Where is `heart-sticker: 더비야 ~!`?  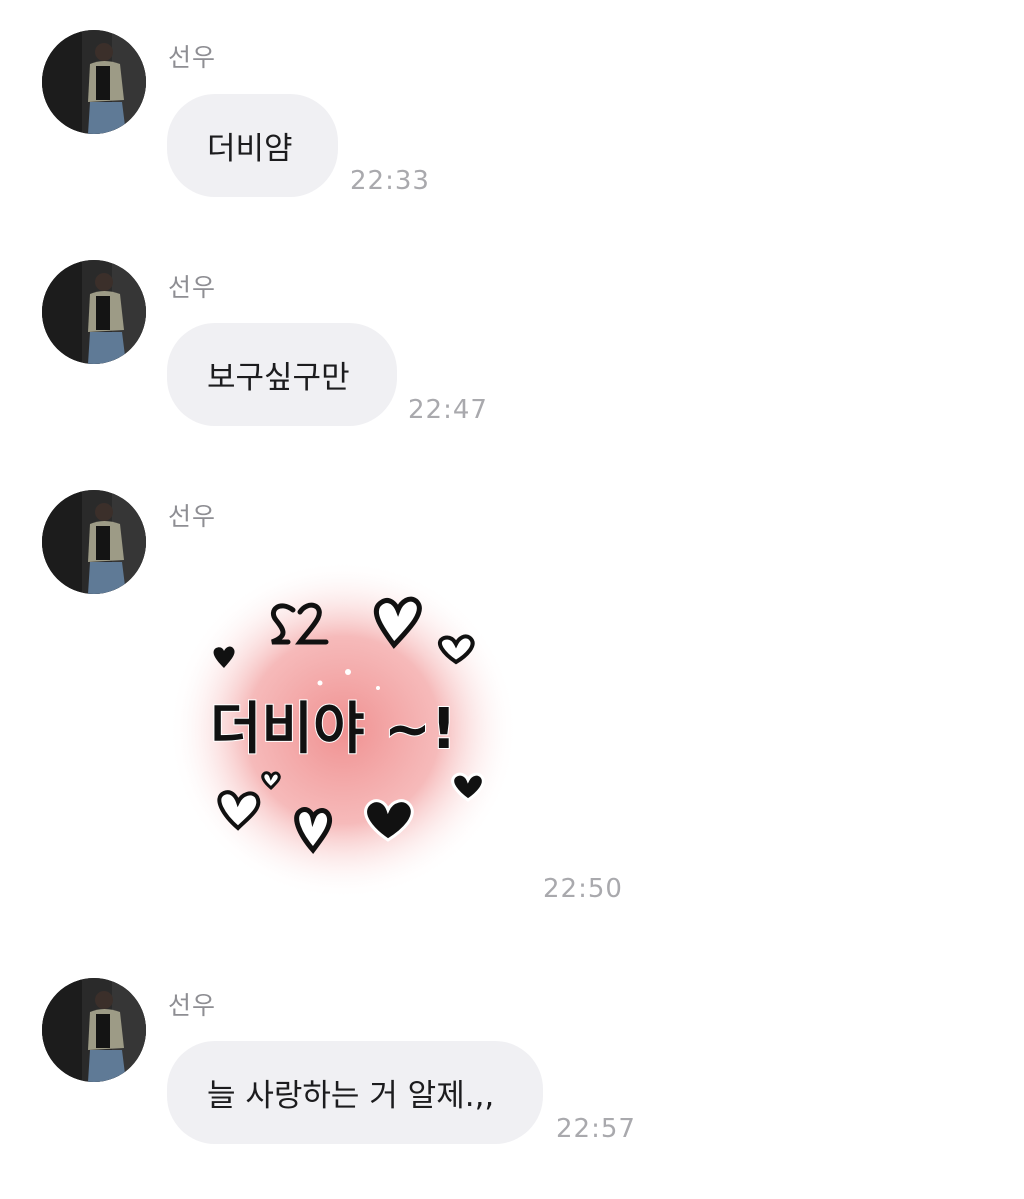 heart-sticker: 더비야 ~! is located at coordinates (353, 727).